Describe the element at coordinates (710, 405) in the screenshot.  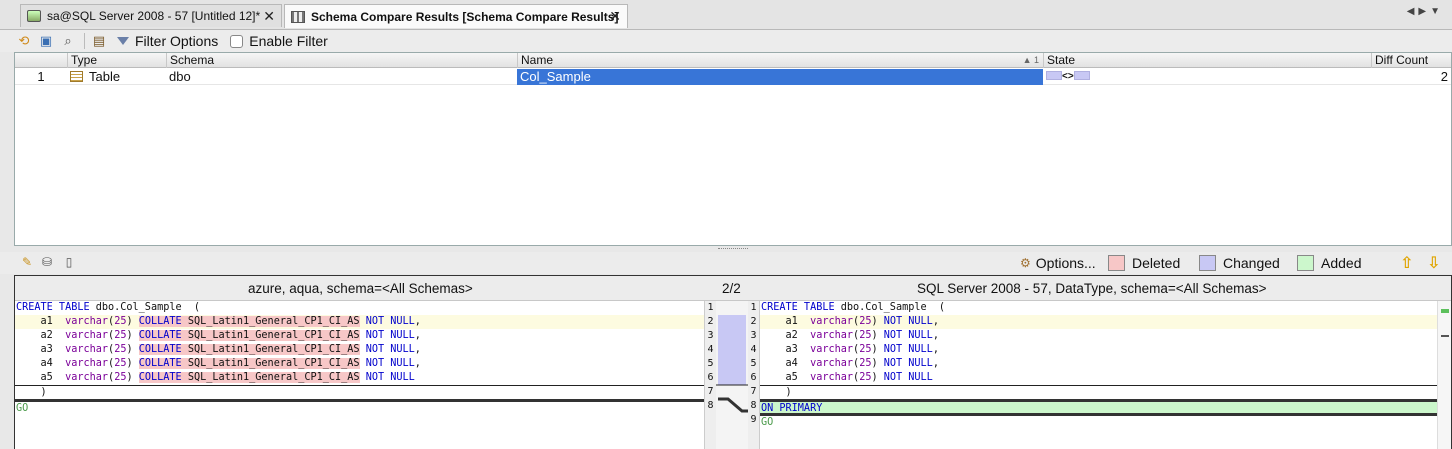
I see `line-number: 8` at that location.